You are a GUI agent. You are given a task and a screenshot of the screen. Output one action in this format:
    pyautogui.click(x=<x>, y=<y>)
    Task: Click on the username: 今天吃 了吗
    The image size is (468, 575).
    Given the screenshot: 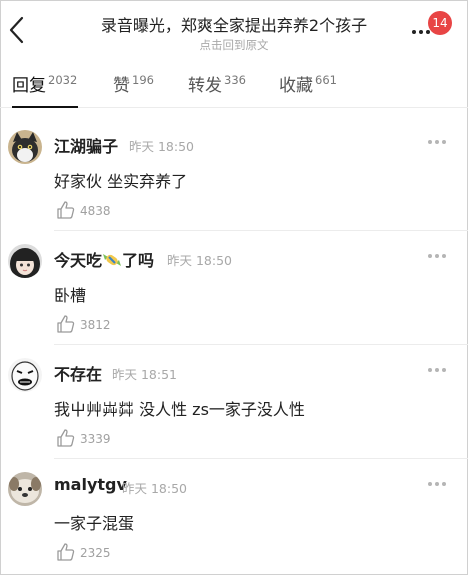 What is the action you would take?
    pyautogui.click(x=104, y=259)
    